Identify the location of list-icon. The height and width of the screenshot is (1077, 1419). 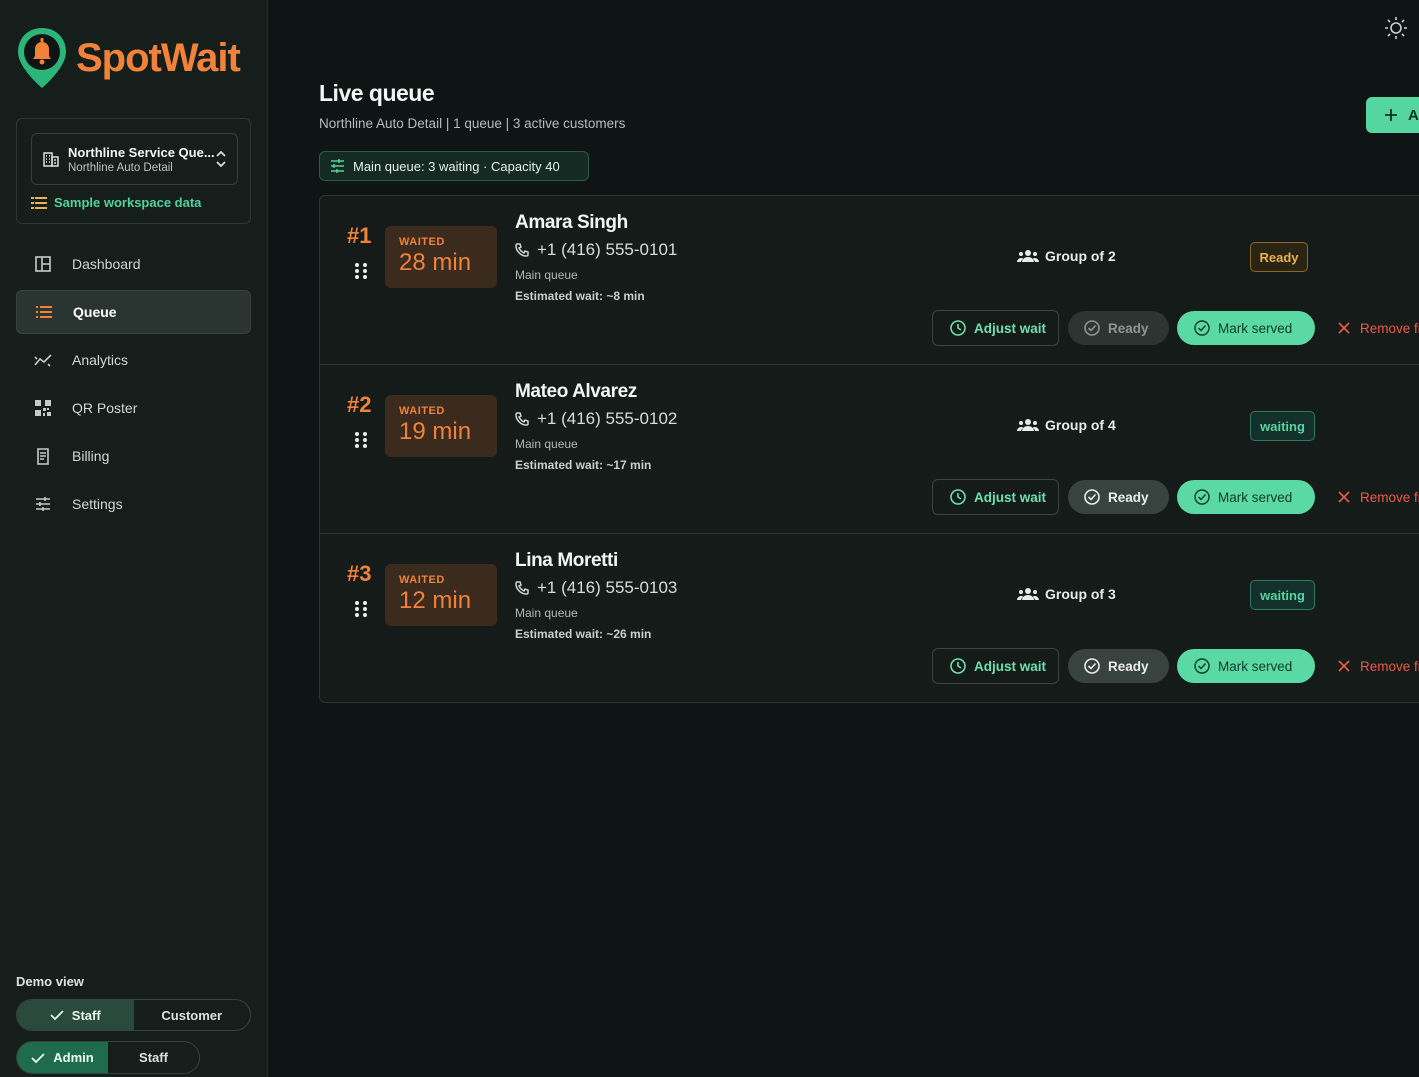
(44, 312).